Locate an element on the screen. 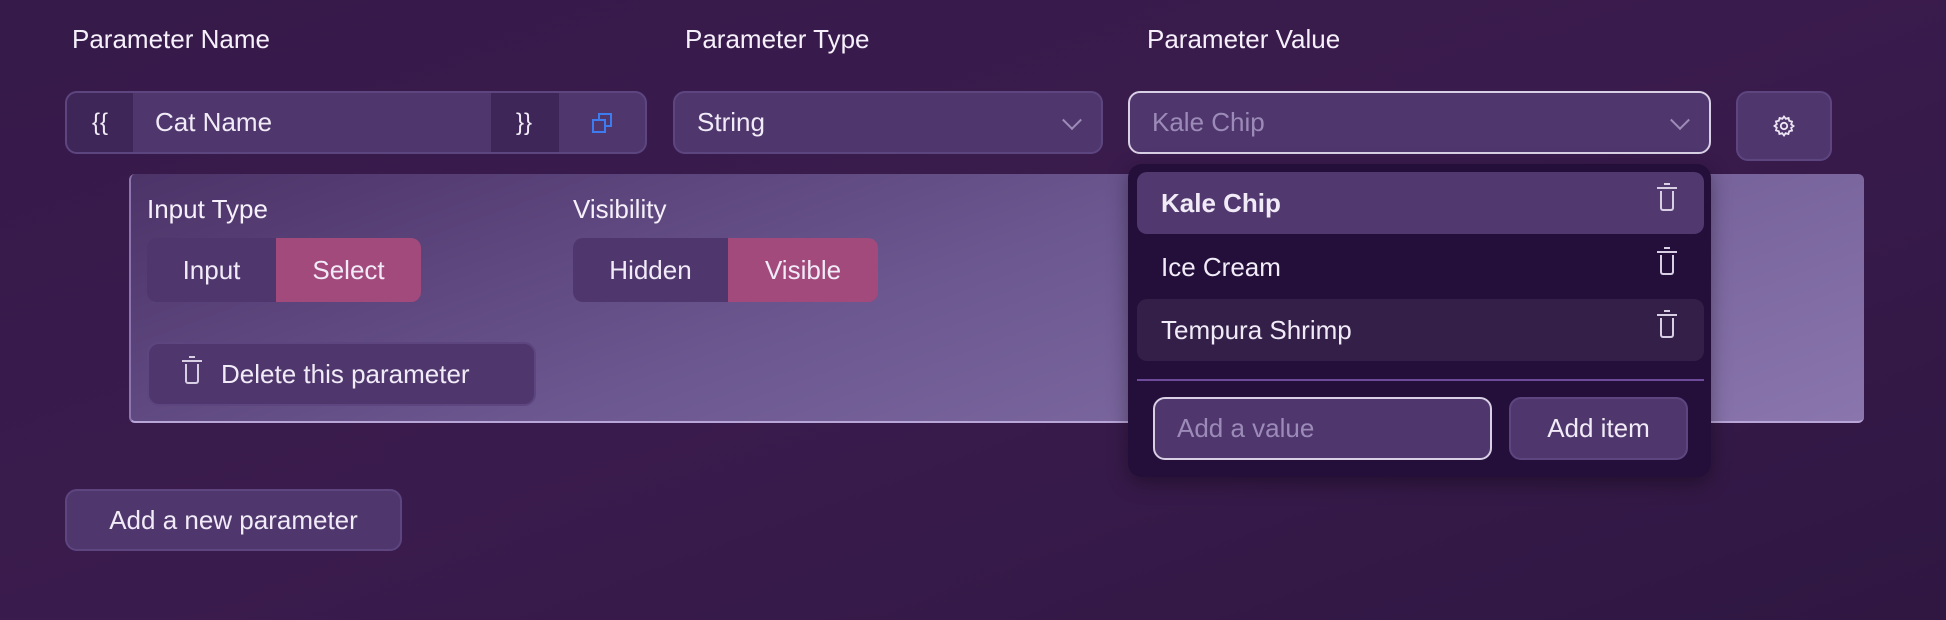 The width and height of the screenshot is (1946, 620). input-type-toggle: Input Select is located at coordinates (284, 270).